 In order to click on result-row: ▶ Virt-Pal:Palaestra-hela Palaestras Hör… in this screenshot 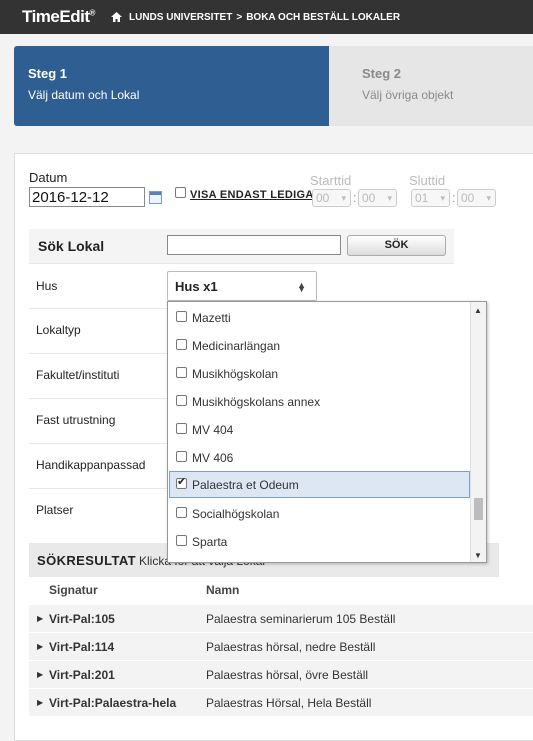, I will do `click(281, 702)`.